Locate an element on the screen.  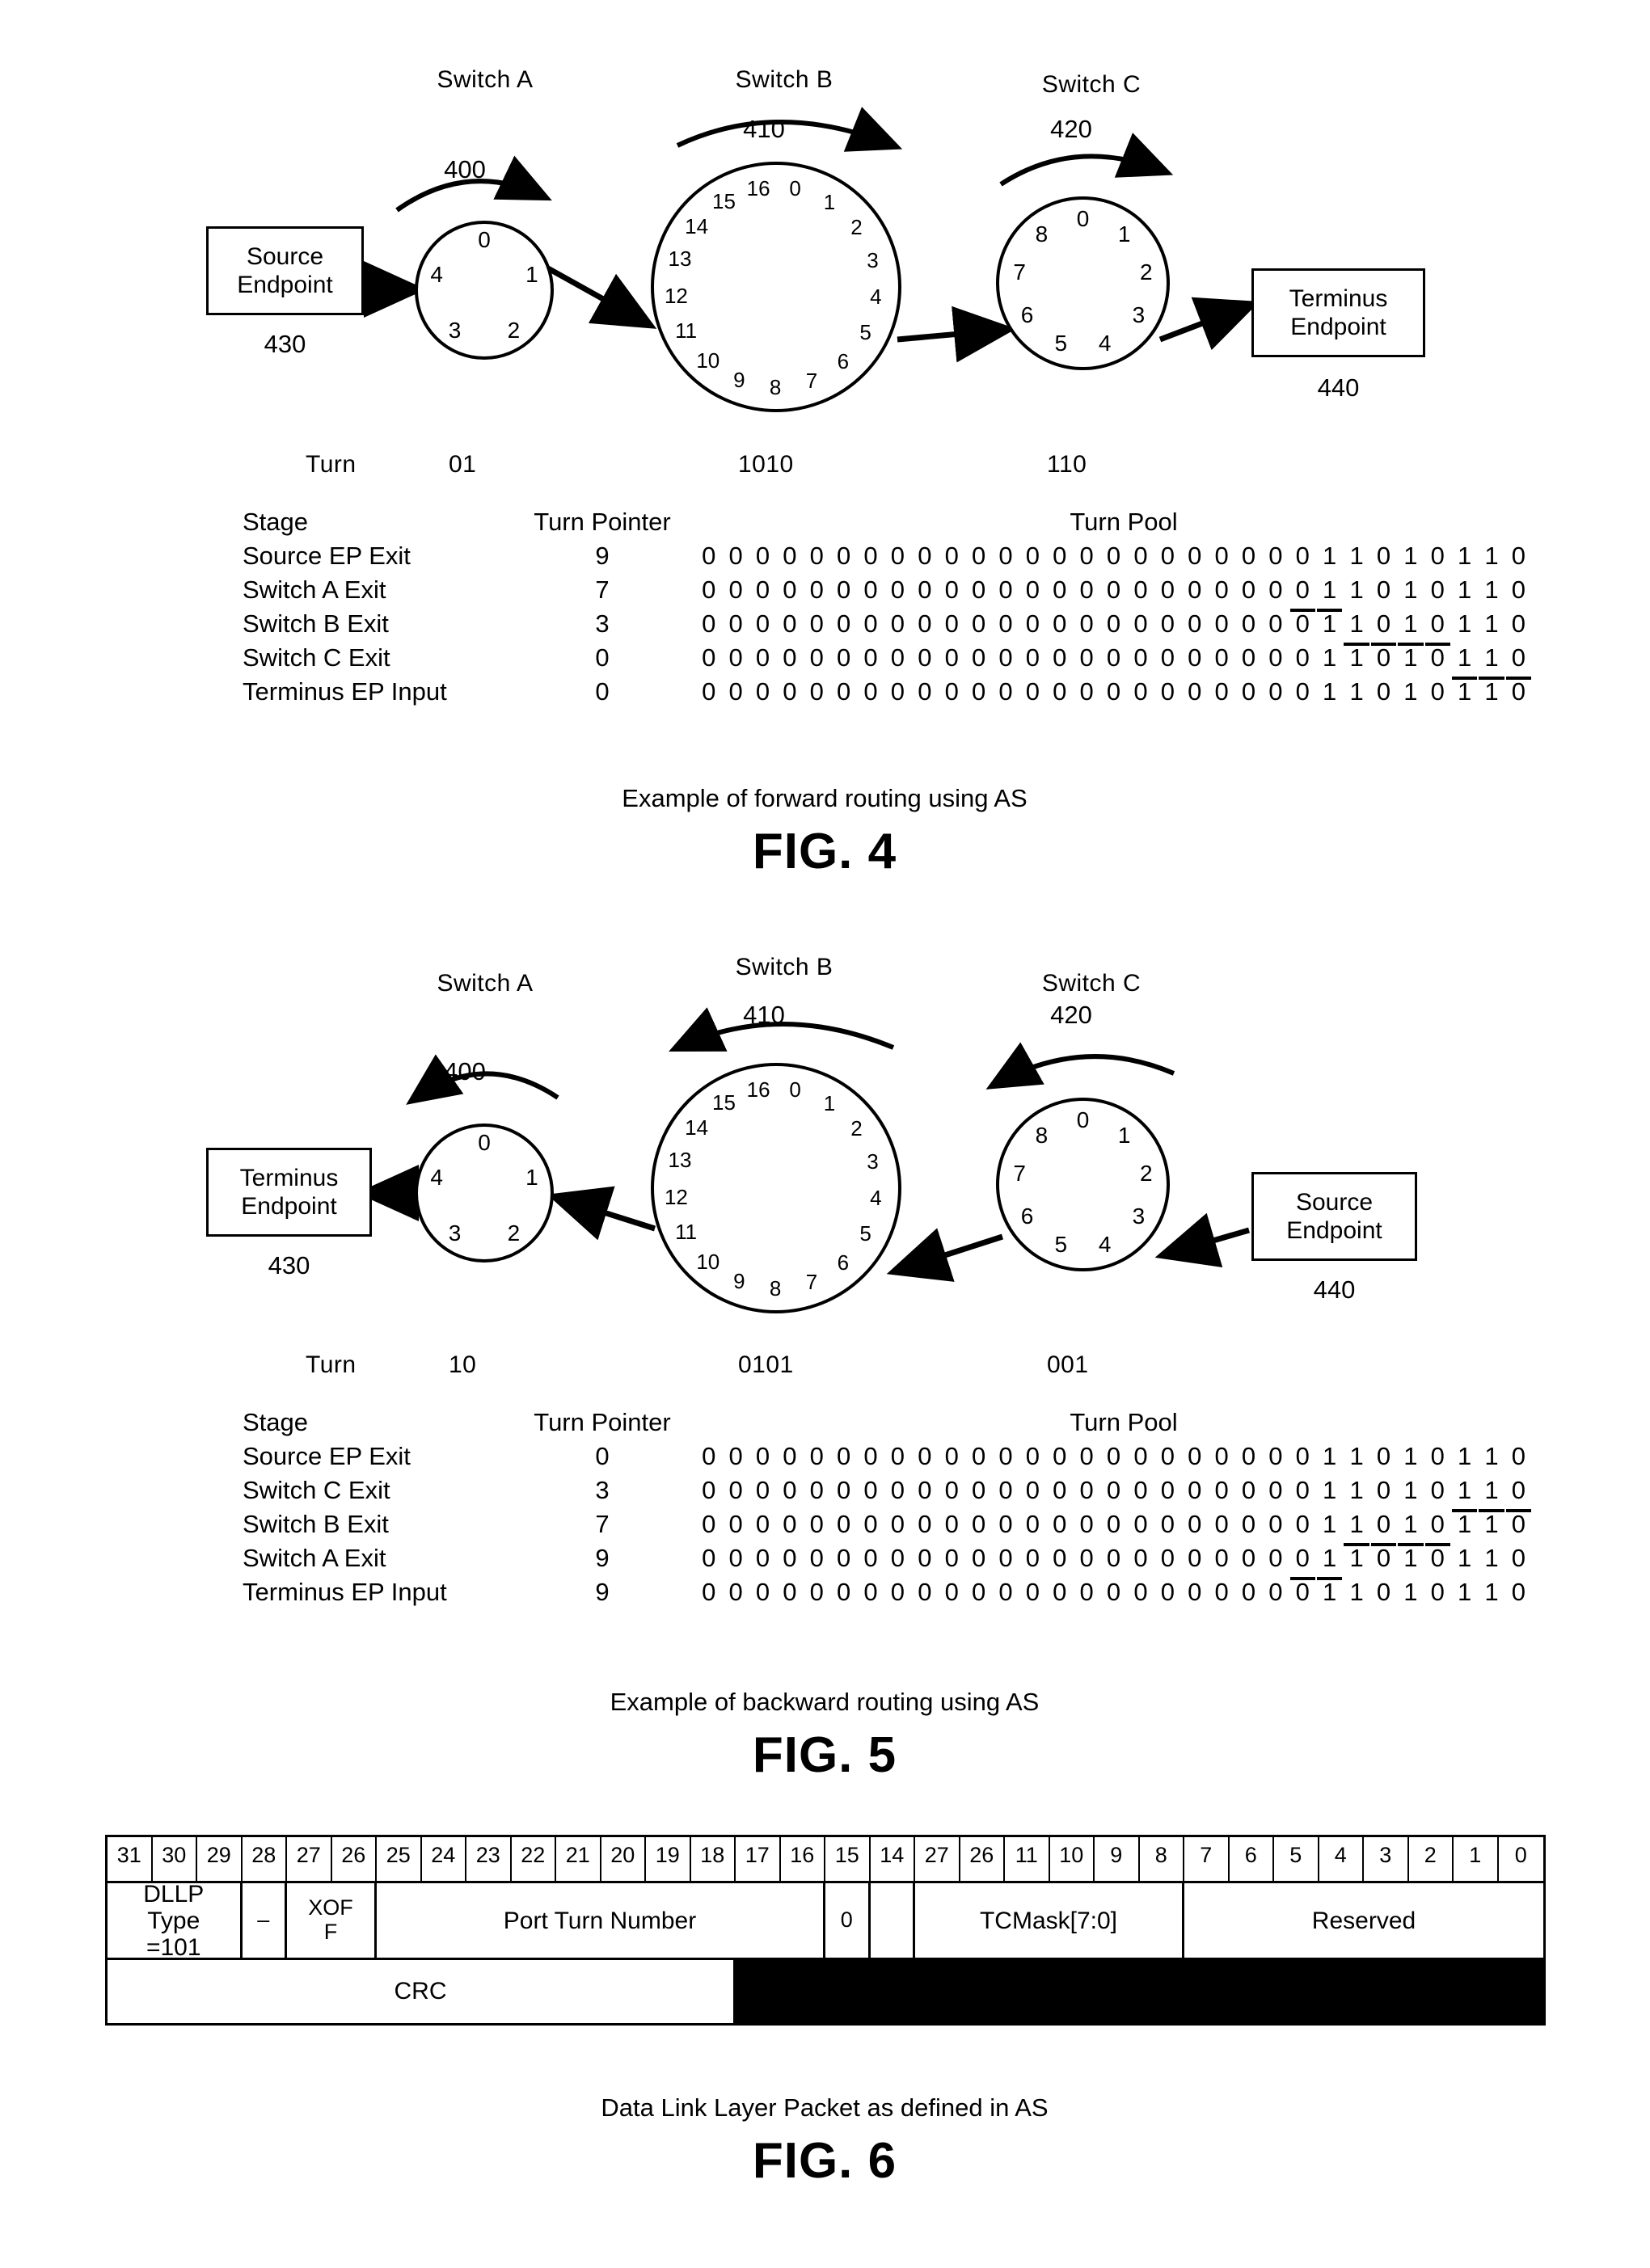
bit-index: 21 is located at coordinates (578, 1859).